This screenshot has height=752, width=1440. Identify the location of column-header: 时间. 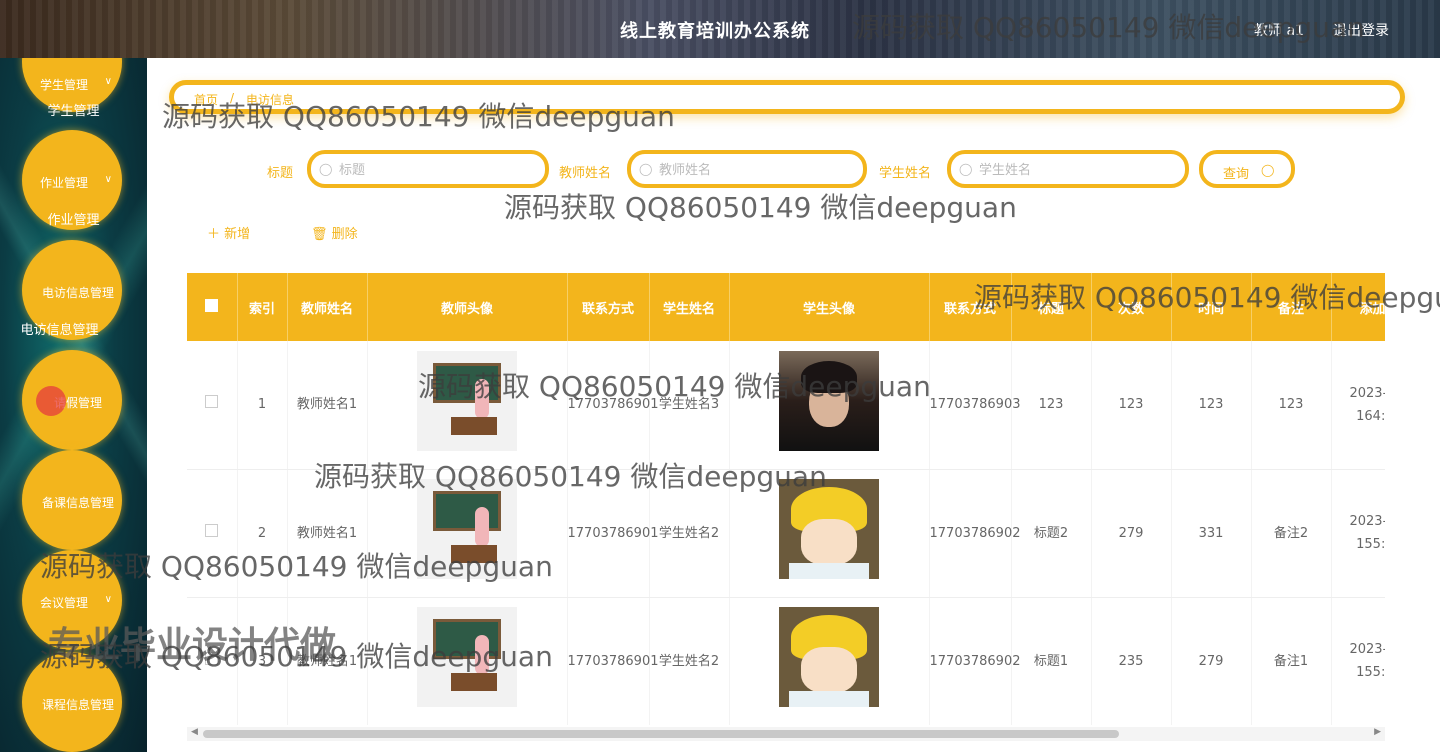
(1211, 307).